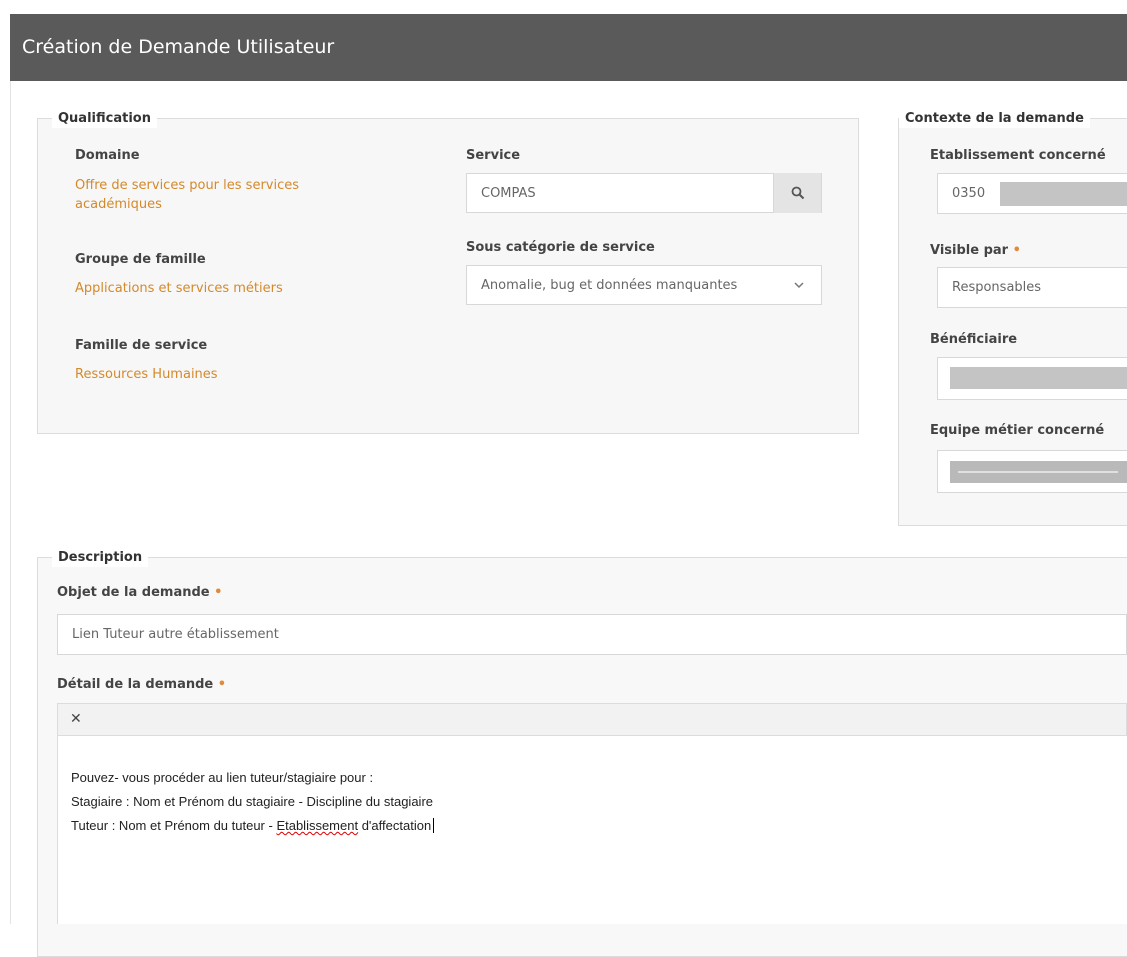 The image size is (1127, 957). Describe the element at coordinates (179, 288) in the screenshot. I see `groupe-value: Applications et services métiers` at that location.